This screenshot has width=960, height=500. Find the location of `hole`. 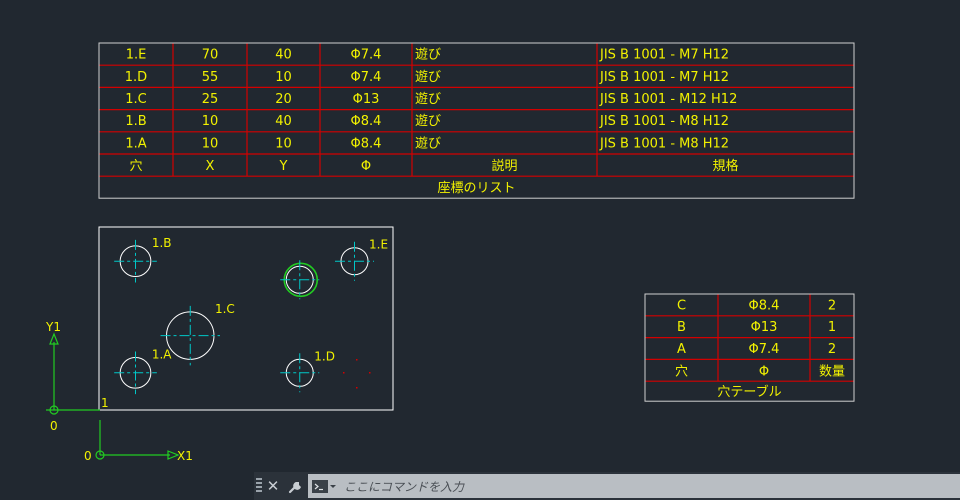

hole is located at coordinates (300, 280).